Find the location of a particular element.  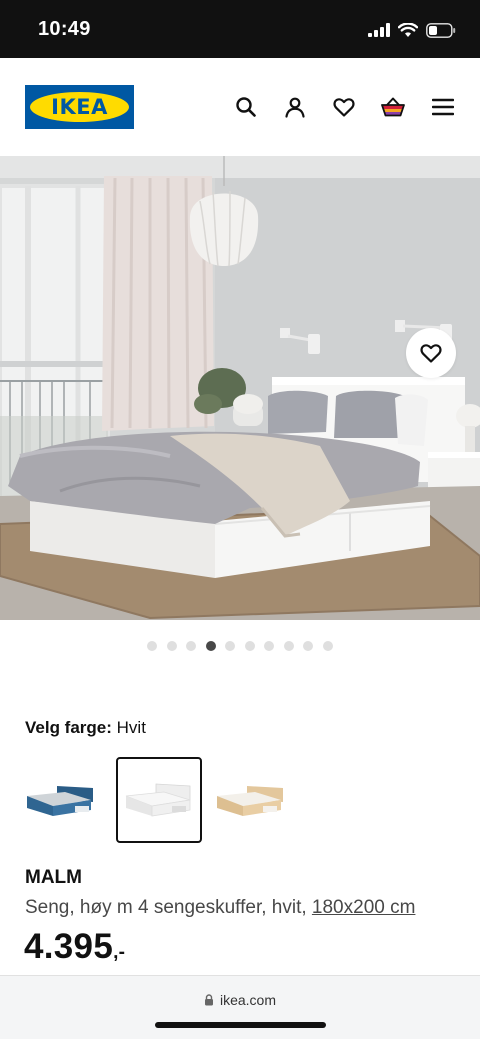

status-bar: 10:49 is located at coordinates (240, 29).